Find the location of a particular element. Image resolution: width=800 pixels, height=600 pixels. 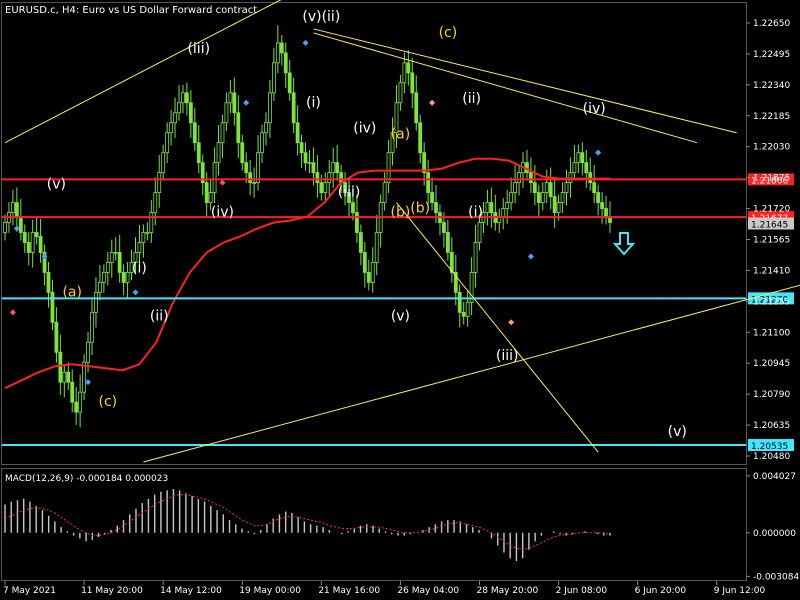

macd-title: MACD(12,26,9) -0.000184 0.000023 is located at coordinates (86, 479).